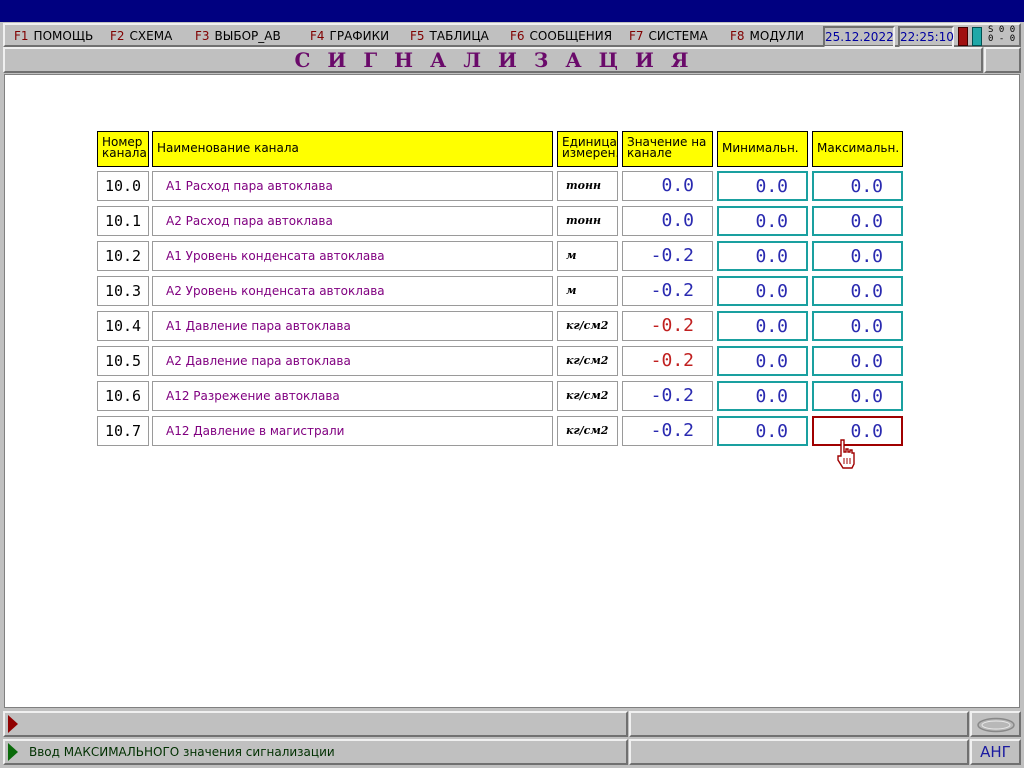  I want to click on menu-item-messages: F6 СООБЩЕНИЯ, so click(561, 37).